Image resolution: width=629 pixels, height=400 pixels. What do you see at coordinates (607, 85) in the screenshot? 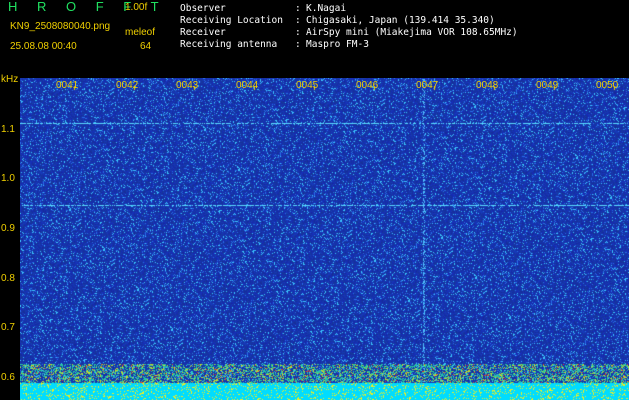
I see `x-tick-label: 0050` at bounding box center [607, 85].